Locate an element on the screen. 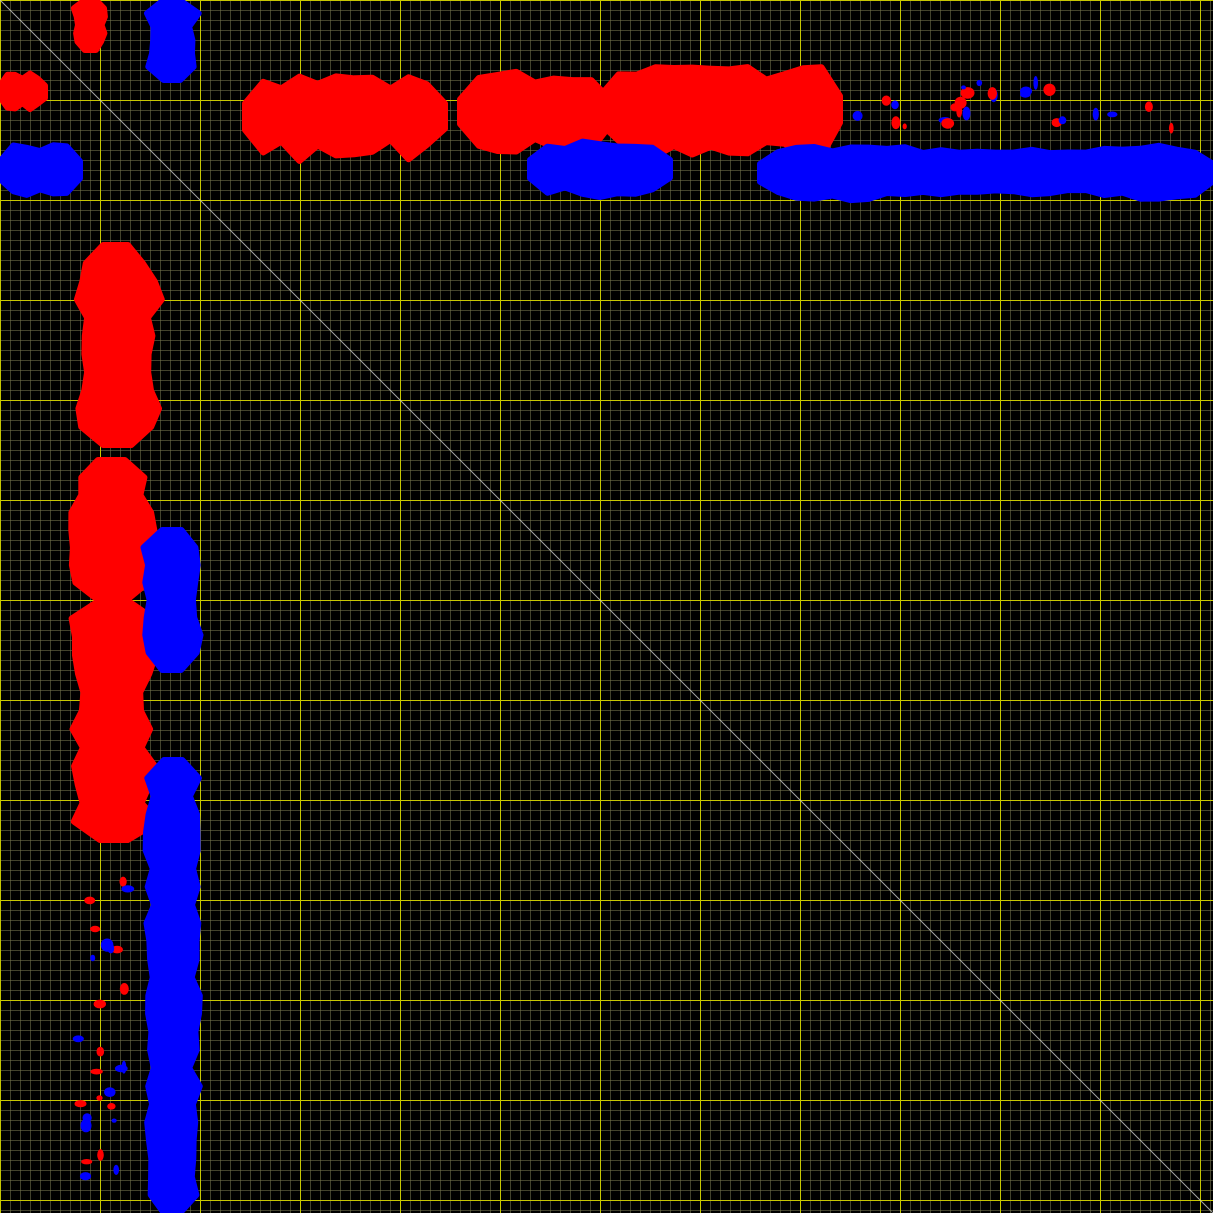 The width and height of the screenshot is (1213, 1213). band-red-horizontal-upper-left is located at coordinates (24, 91).